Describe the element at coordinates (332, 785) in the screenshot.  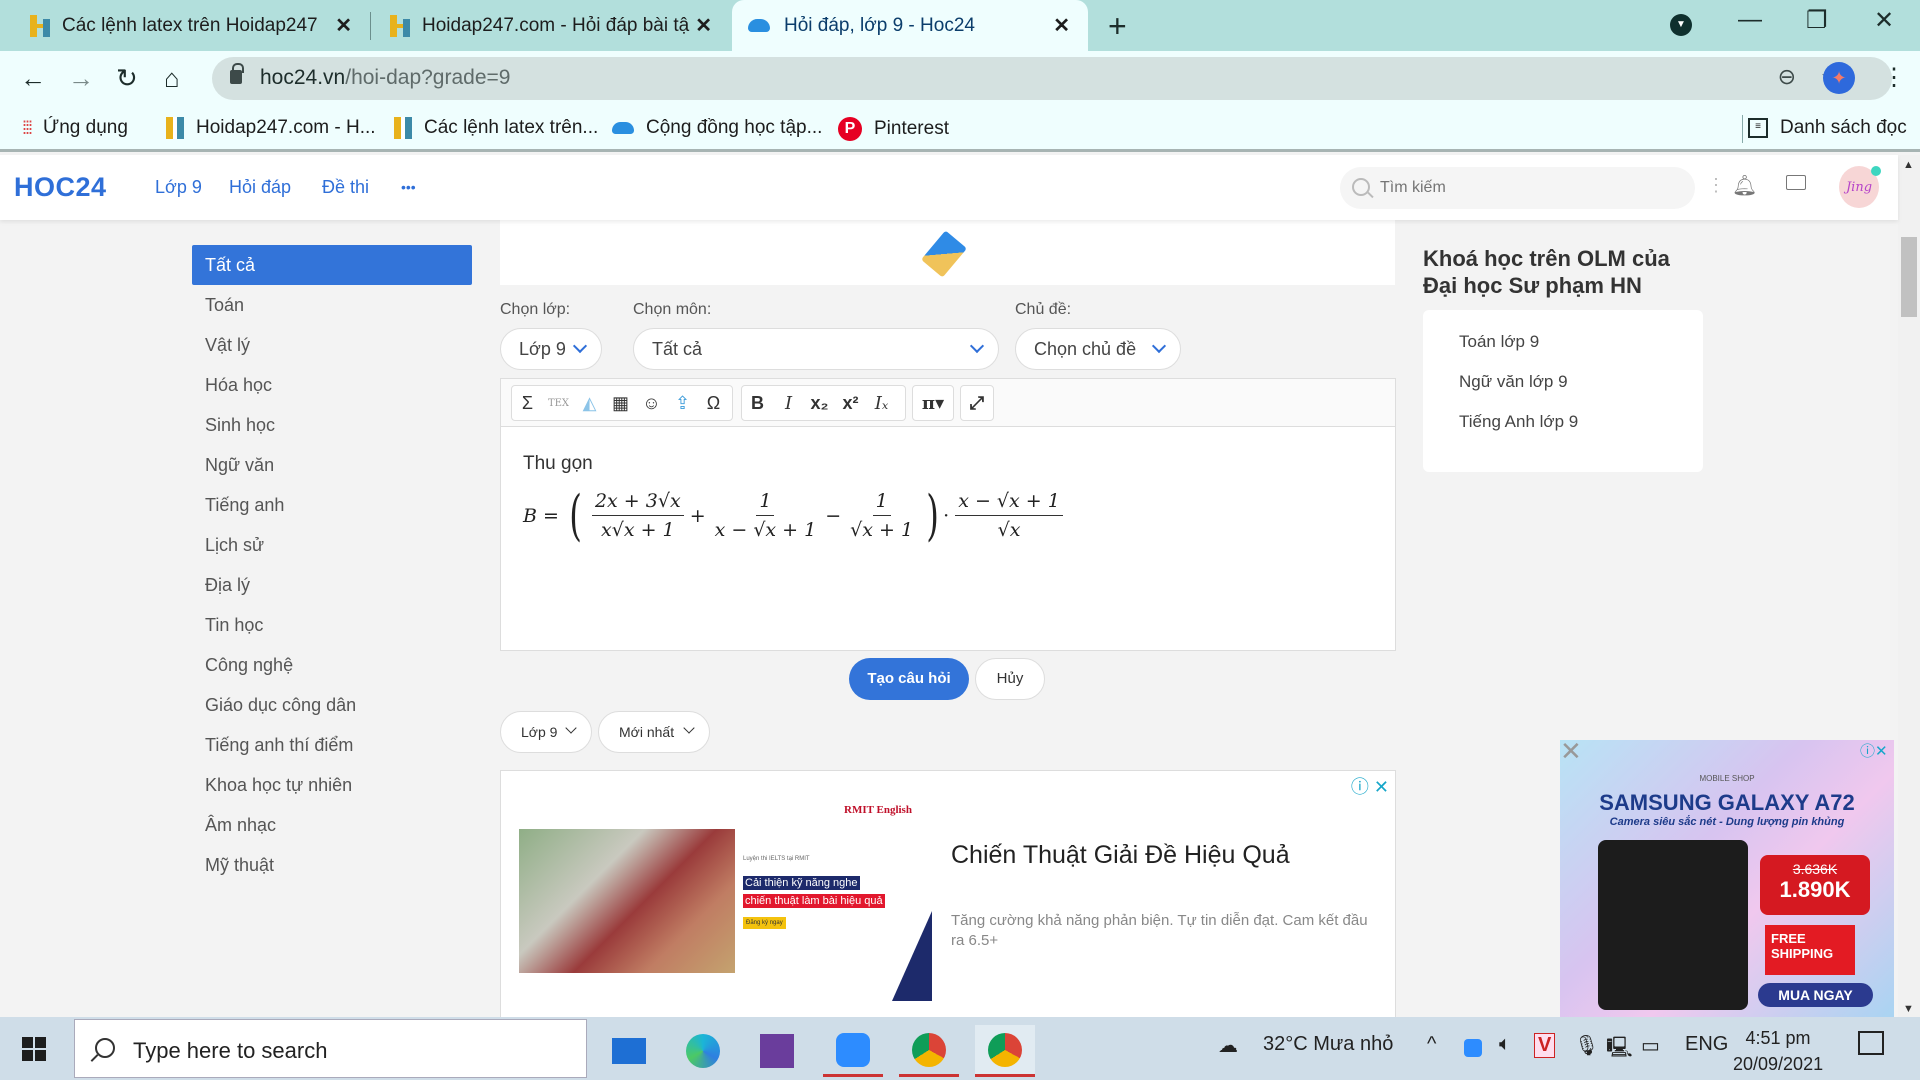
I see `sidebar-item-natural-science: Khoa học tự nhiên` at that location.